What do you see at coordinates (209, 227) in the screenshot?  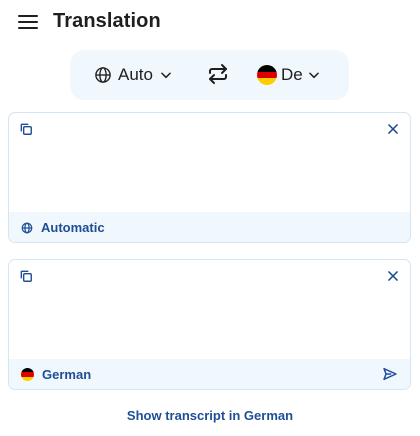 I see `source-panel-footer: Automatic` at bounding box center [209, 227].